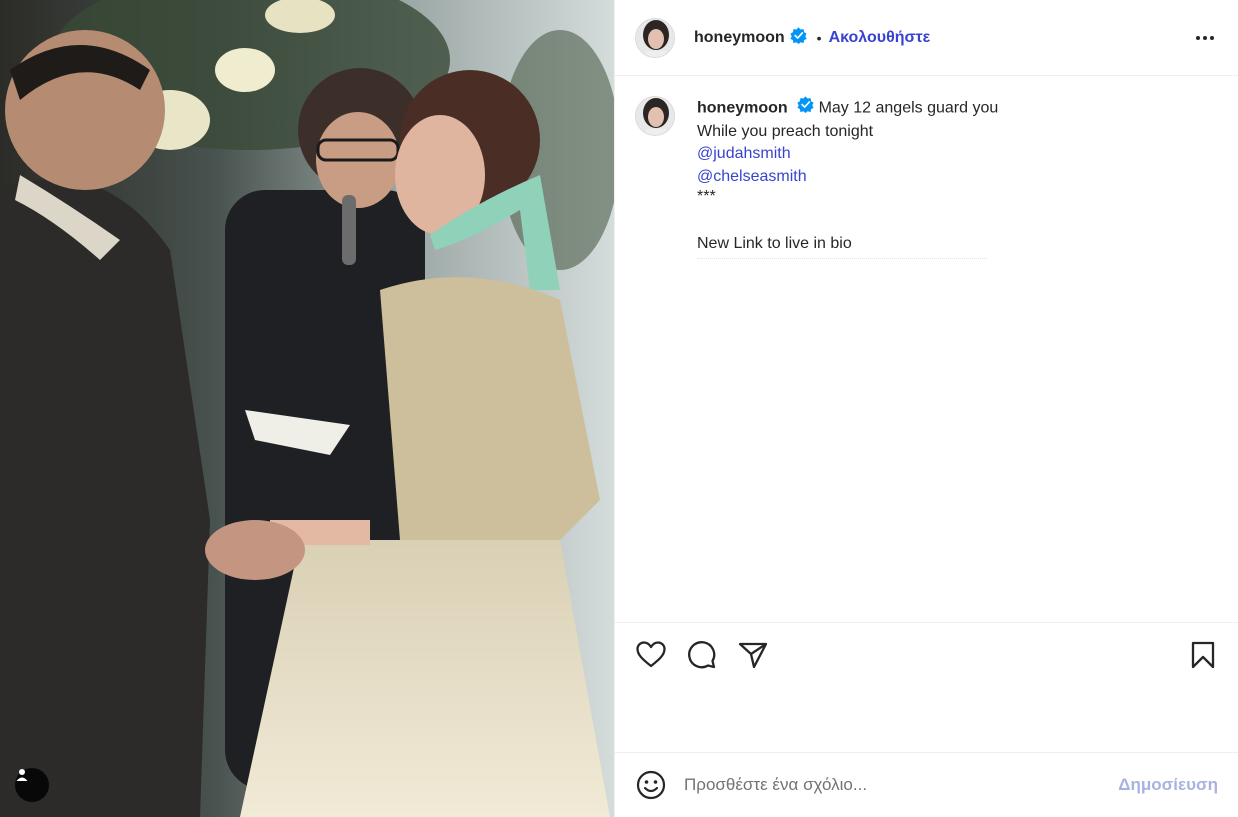 This screenshot has width=1238, height=817. Describe the element at coordinates (32, 785) in the screenshot. I see `tagged-users-button` at that location.